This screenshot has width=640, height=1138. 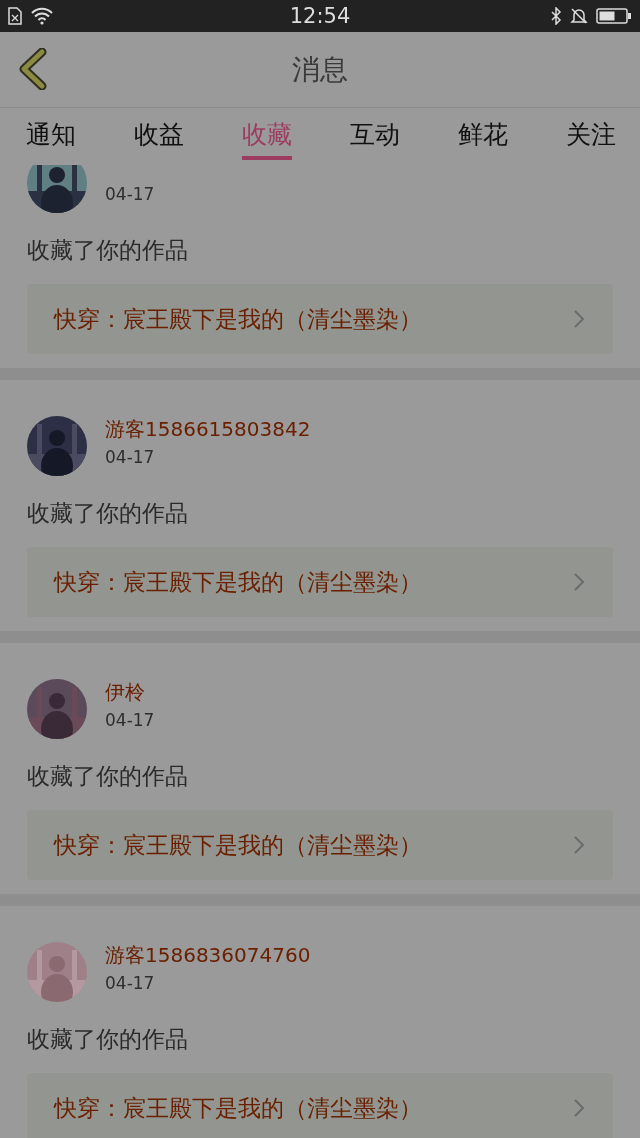 What do you see at coordinates (267, 134) in the screenshot?
I see `tab: 收藏` at bounding box center [267, 134].